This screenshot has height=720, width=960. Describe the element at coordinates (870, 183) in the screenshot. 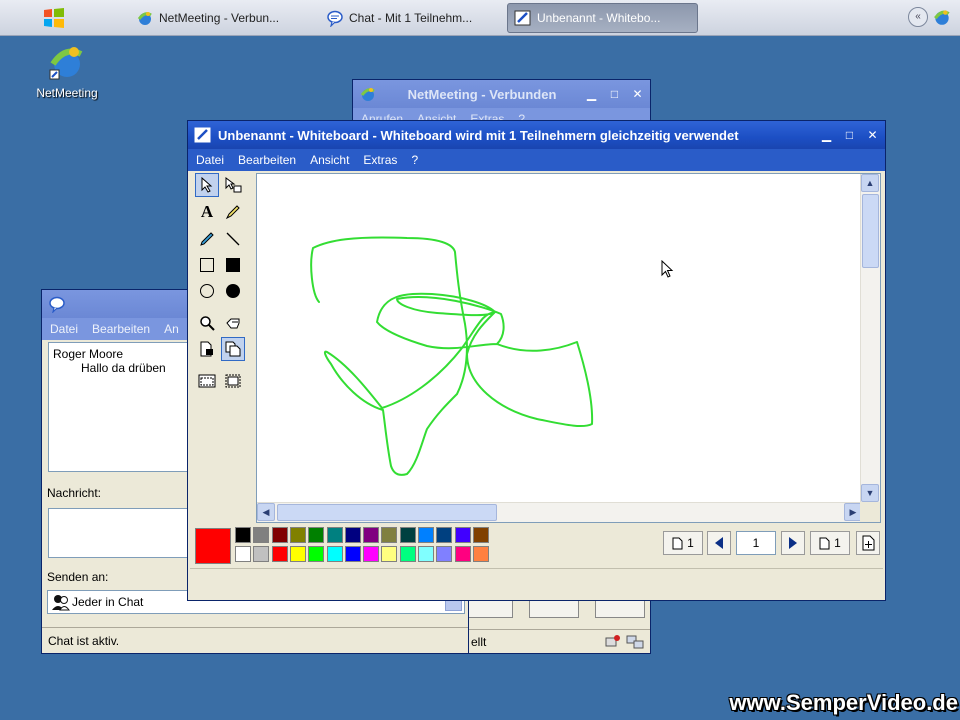

I see `scroll-up-button: ▲` at that location.